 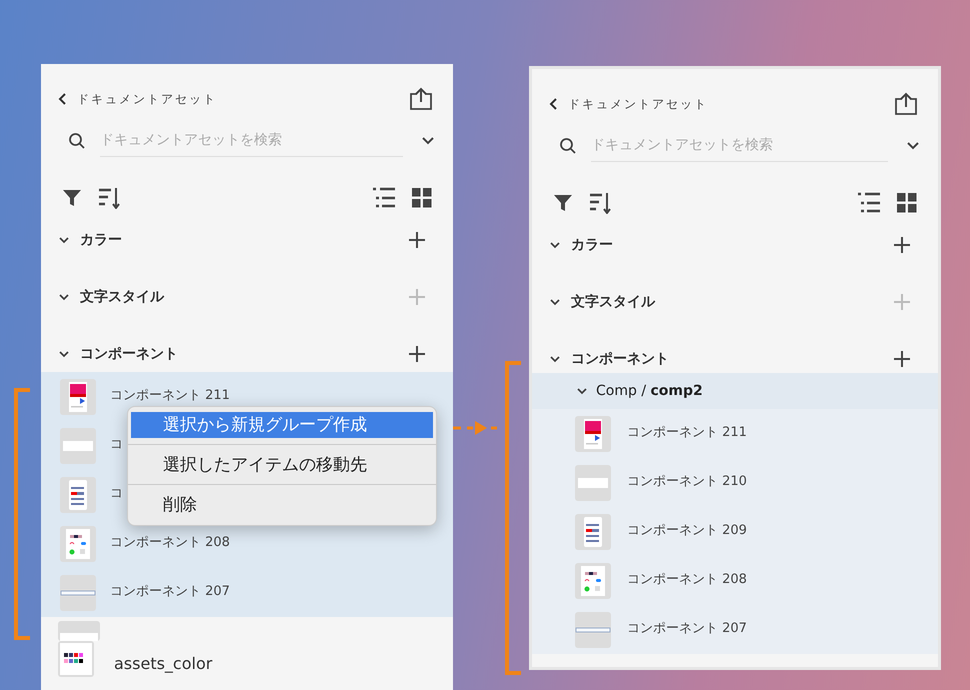 What do you see at coordinates (649, 391) in the screenshot?
I see `group-title: Comp / comp2` at bounding box center [649, 391].